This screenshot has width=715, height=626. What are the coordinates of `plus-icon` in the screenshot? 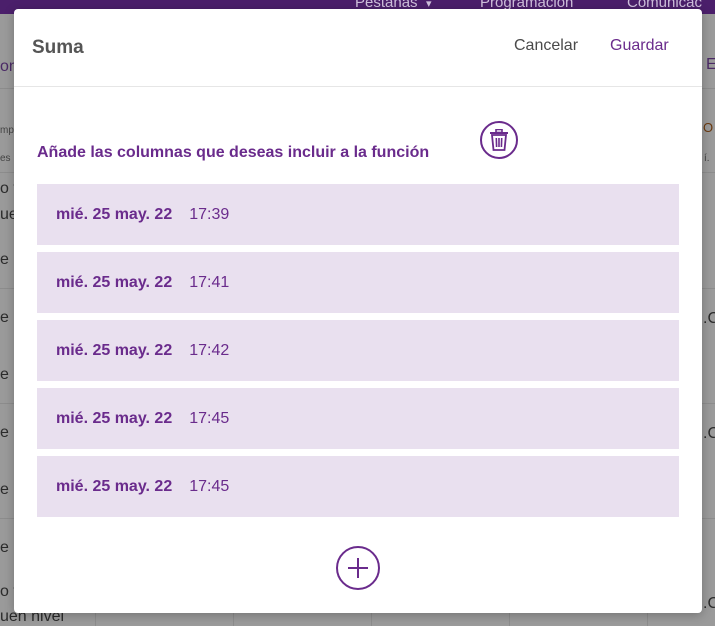 It's located at (358, 568).